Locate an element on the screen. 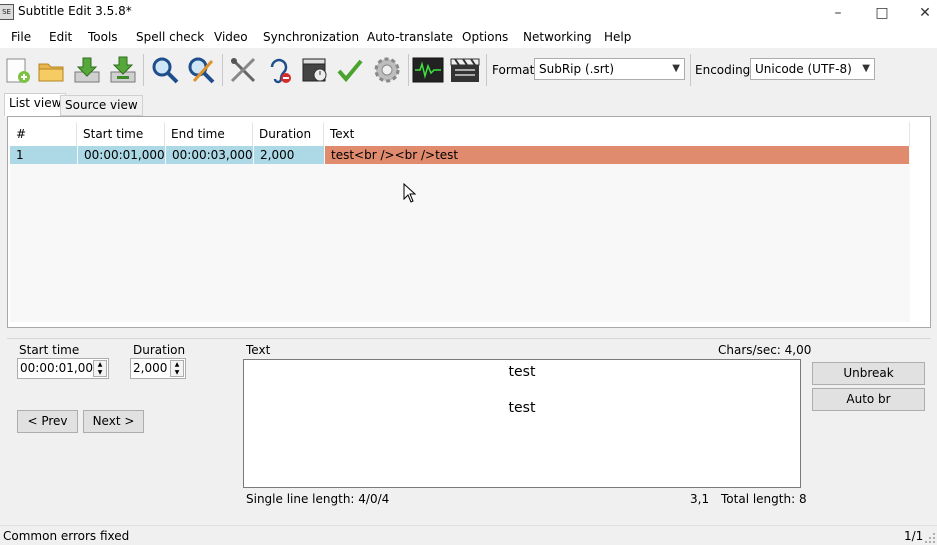  single-line-length: Single line length: 4/0/4 is located at coordinates (318, 499).